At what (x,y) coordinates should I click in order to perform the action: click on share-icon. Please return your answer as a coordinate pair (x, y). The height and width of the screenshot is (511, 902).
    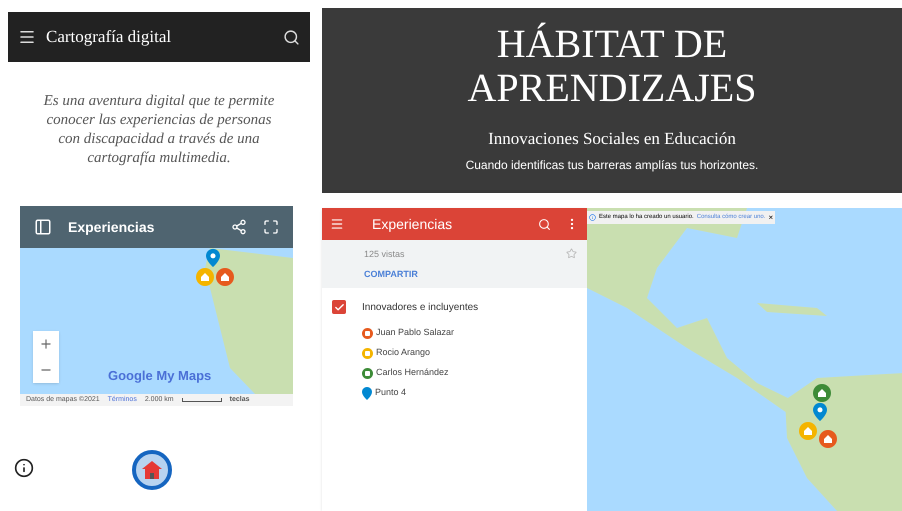
    Looking at the image, I should click on (239, 227).